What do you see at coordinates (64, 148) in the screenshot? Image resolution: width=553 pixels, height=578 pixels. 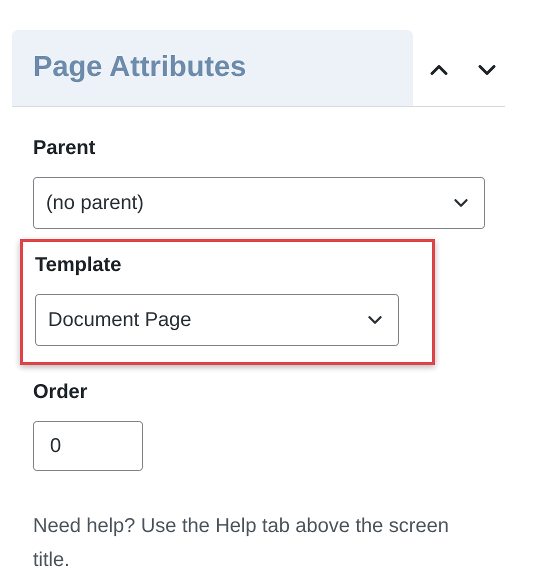 I see `field-label: Parent` at bounding box center [64, 148].